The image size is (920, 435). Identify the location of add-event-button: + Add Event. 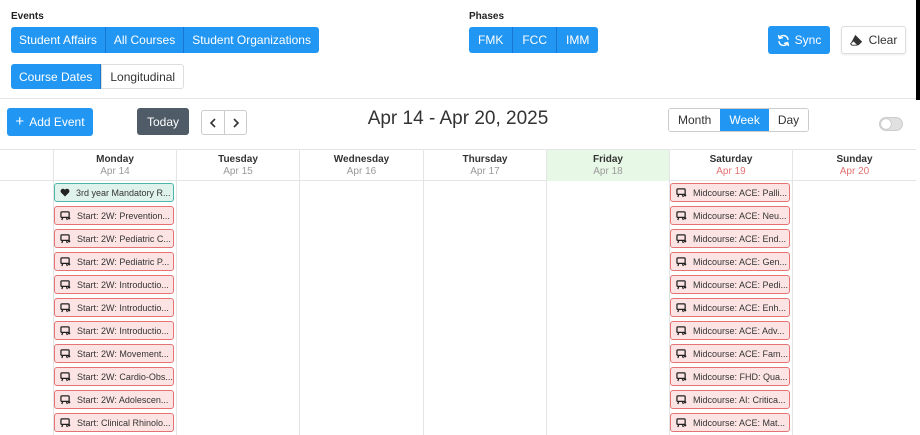
(50, 122).